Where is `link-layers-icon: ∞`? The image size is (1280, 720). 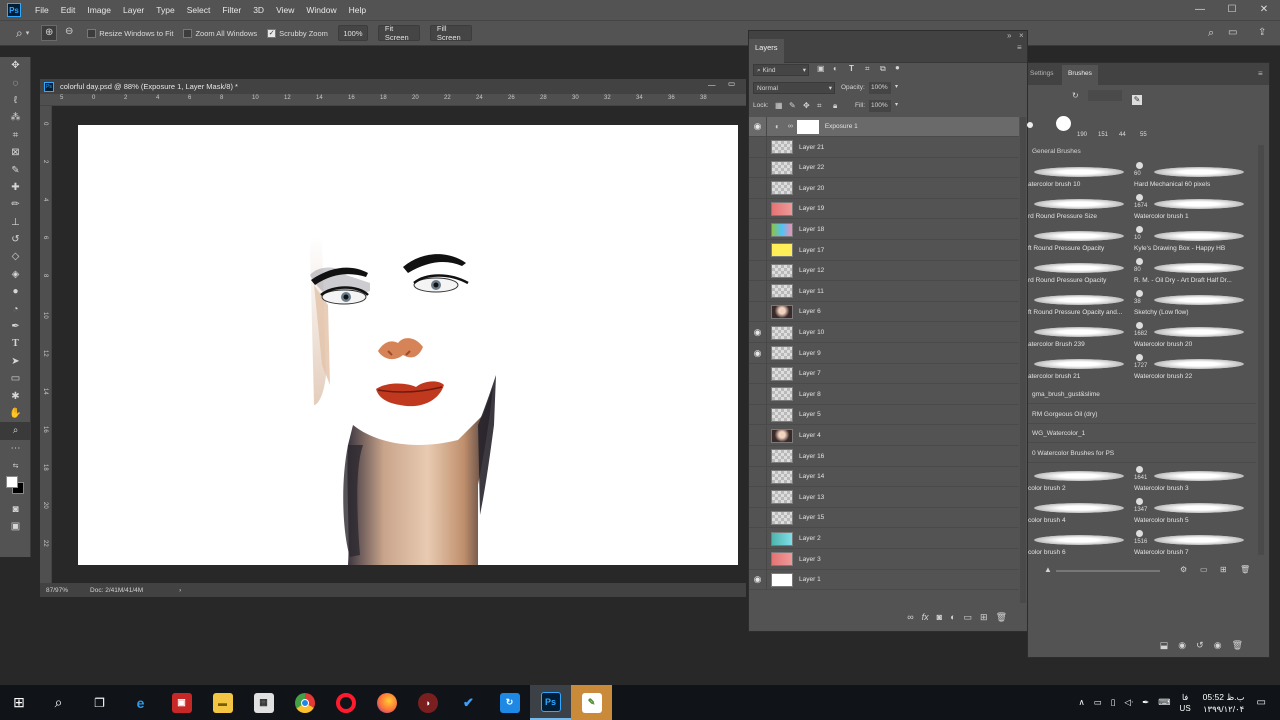
link-layers-icon: ∞ is located at coordinates (910, 617).